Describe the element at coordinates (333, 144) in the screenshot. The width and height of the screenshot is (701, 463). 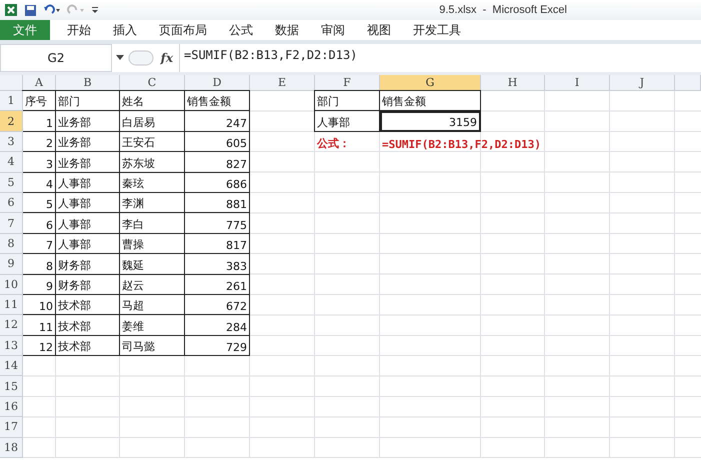
I see `formula-label: 公式：` at that location.